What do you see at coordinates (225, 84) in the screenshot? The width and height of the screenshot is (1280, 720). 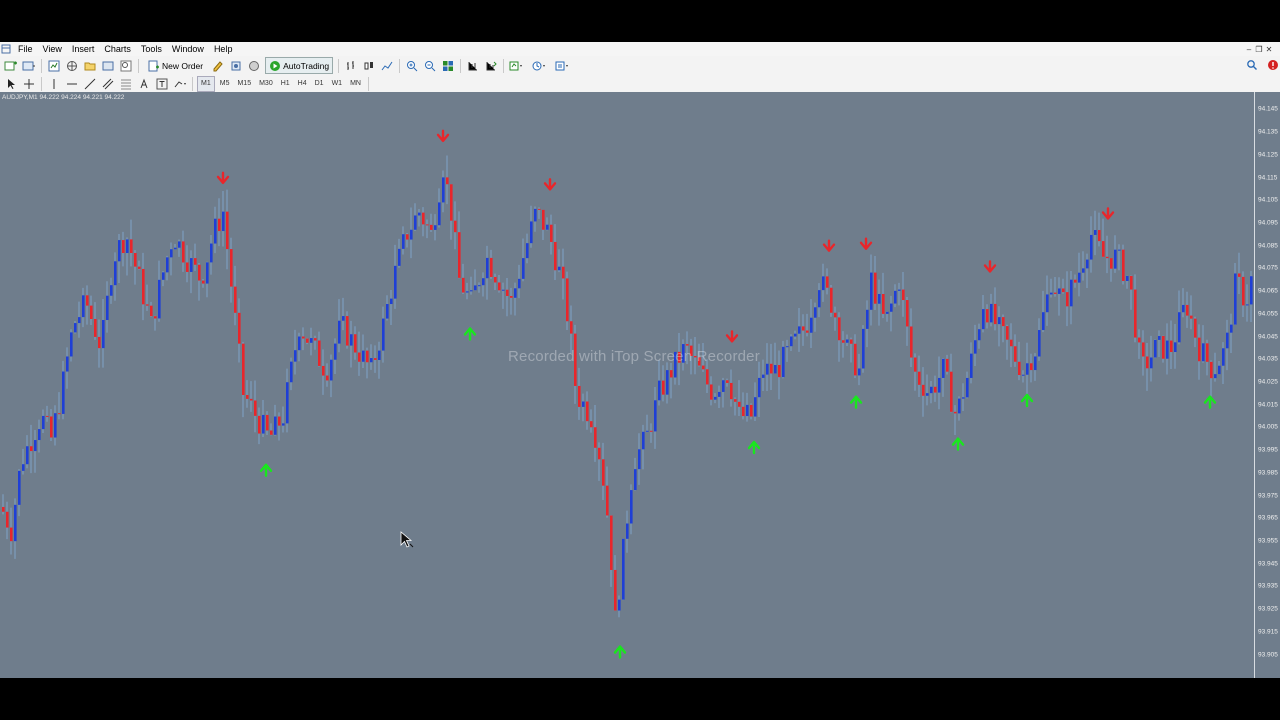 I see `timeframe-m5: M5` at bounding box center [225, 84].